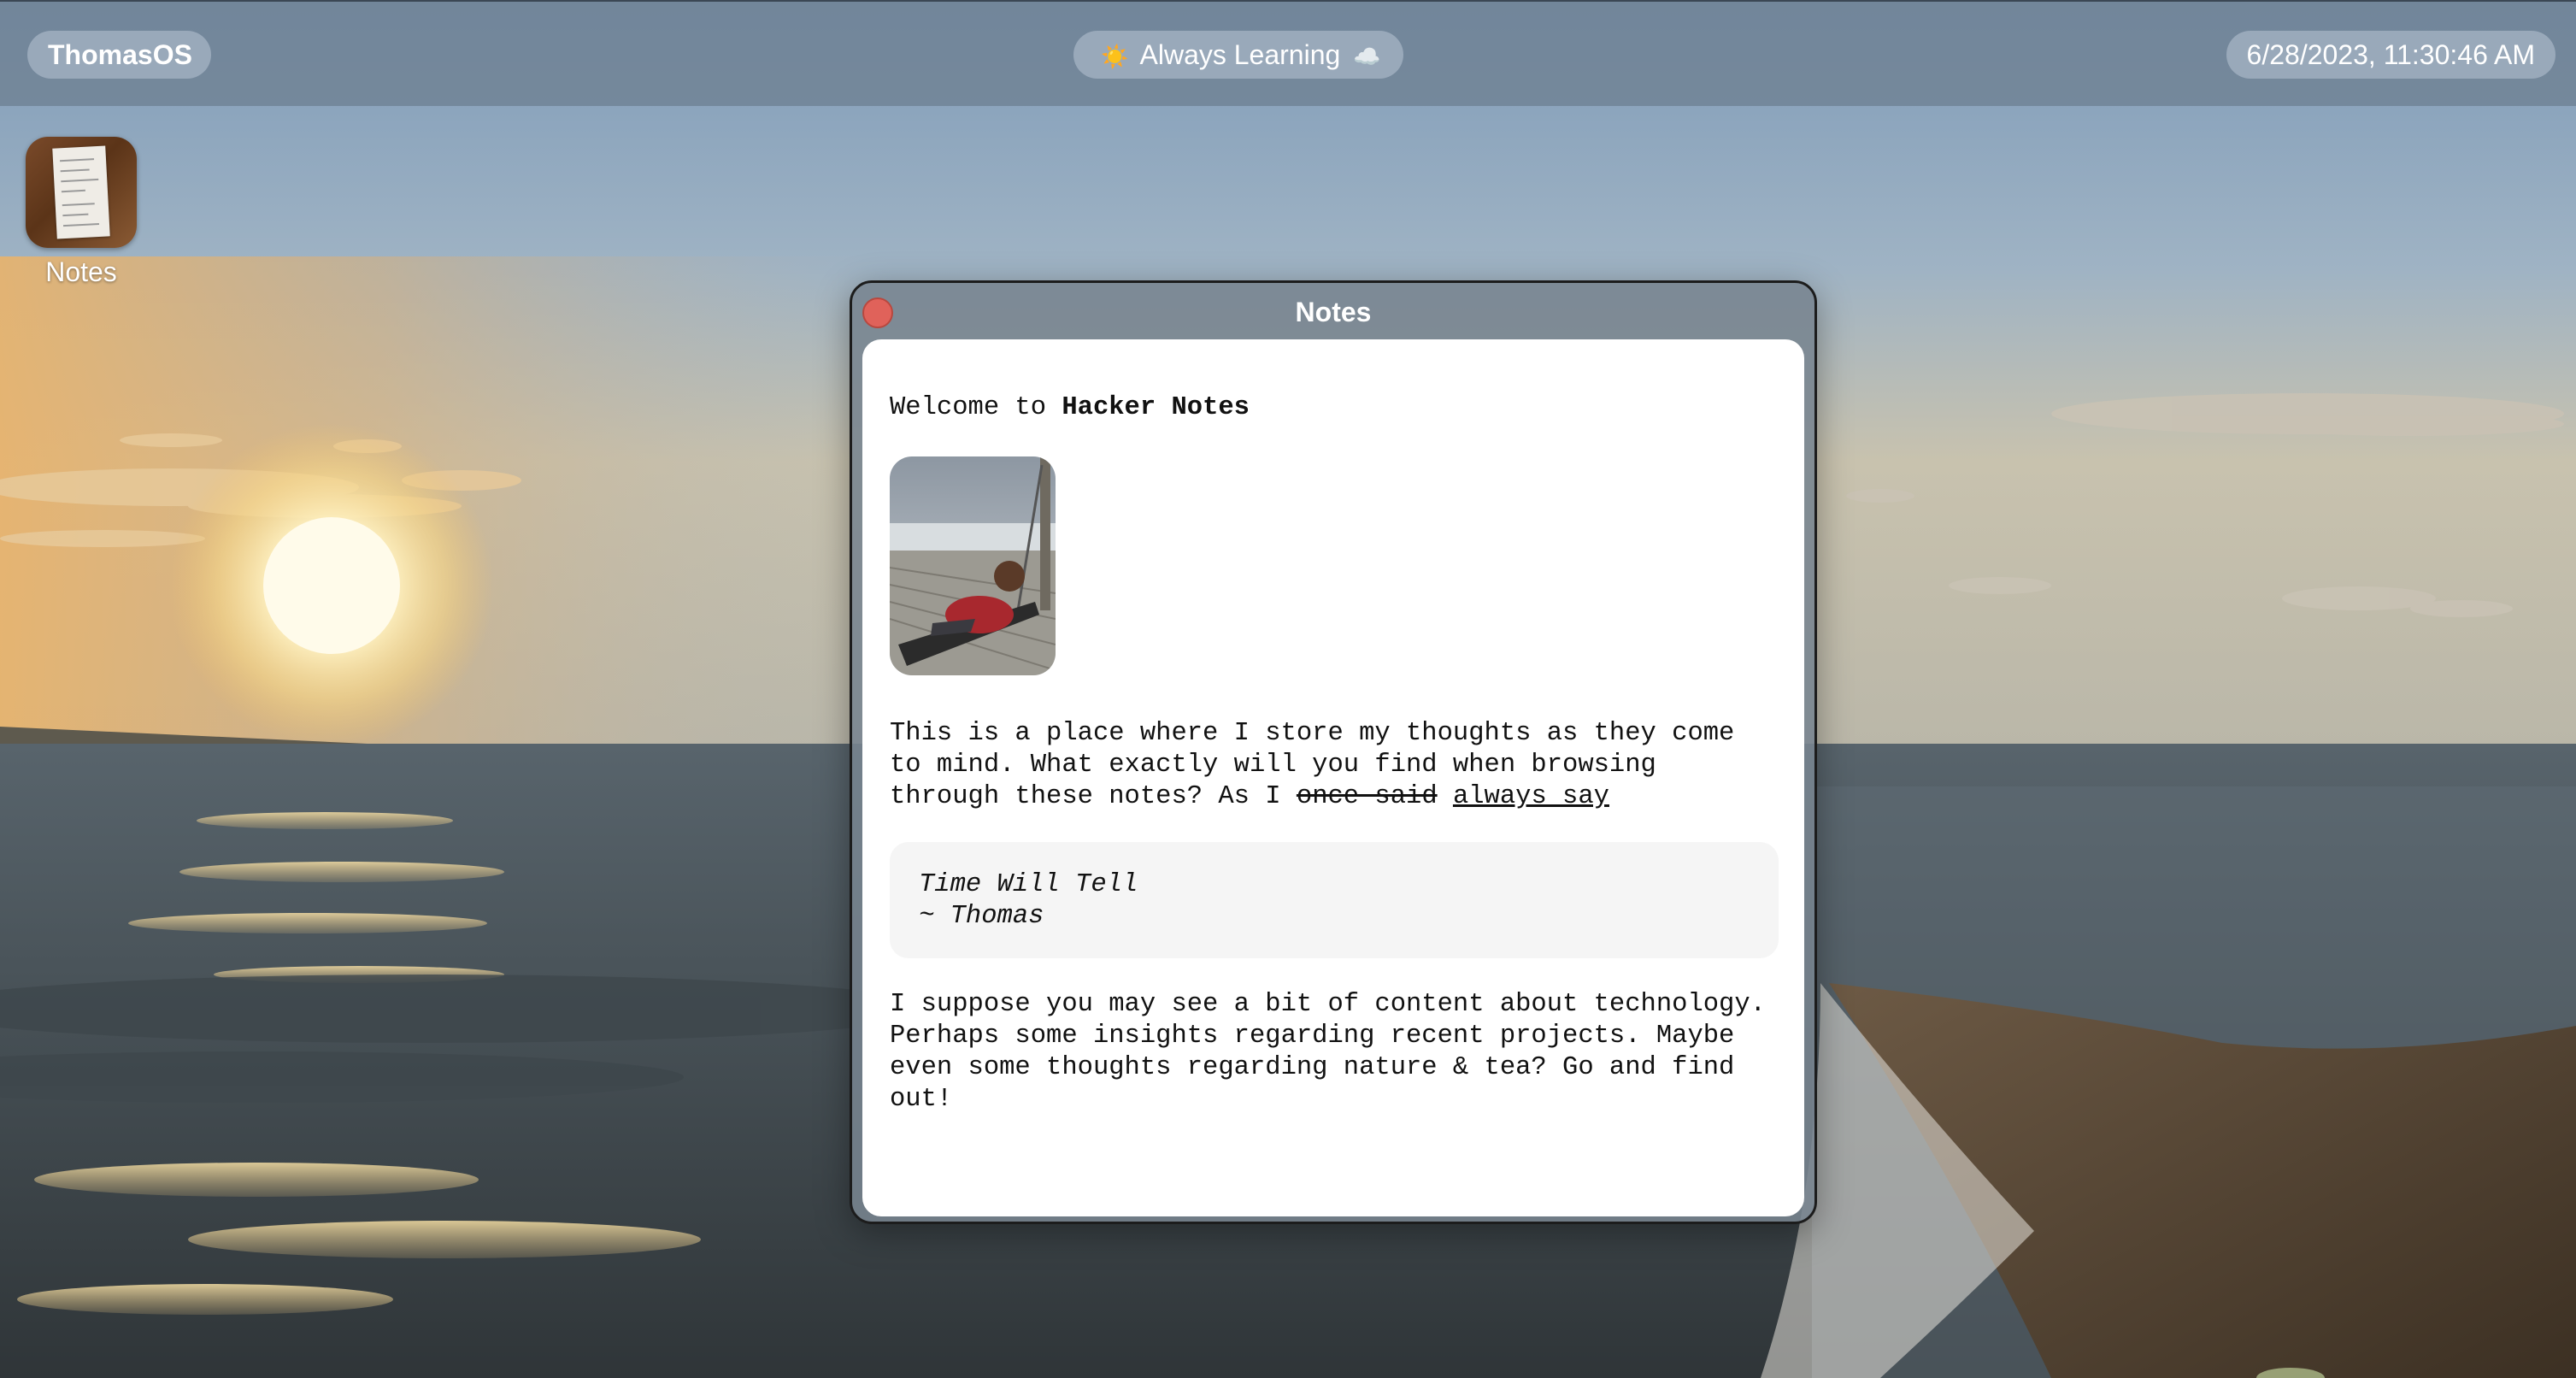  What do you see at coordinates (973, 565) in the screenshot?
I see `profile-photo` at bounding box center [973, 565].